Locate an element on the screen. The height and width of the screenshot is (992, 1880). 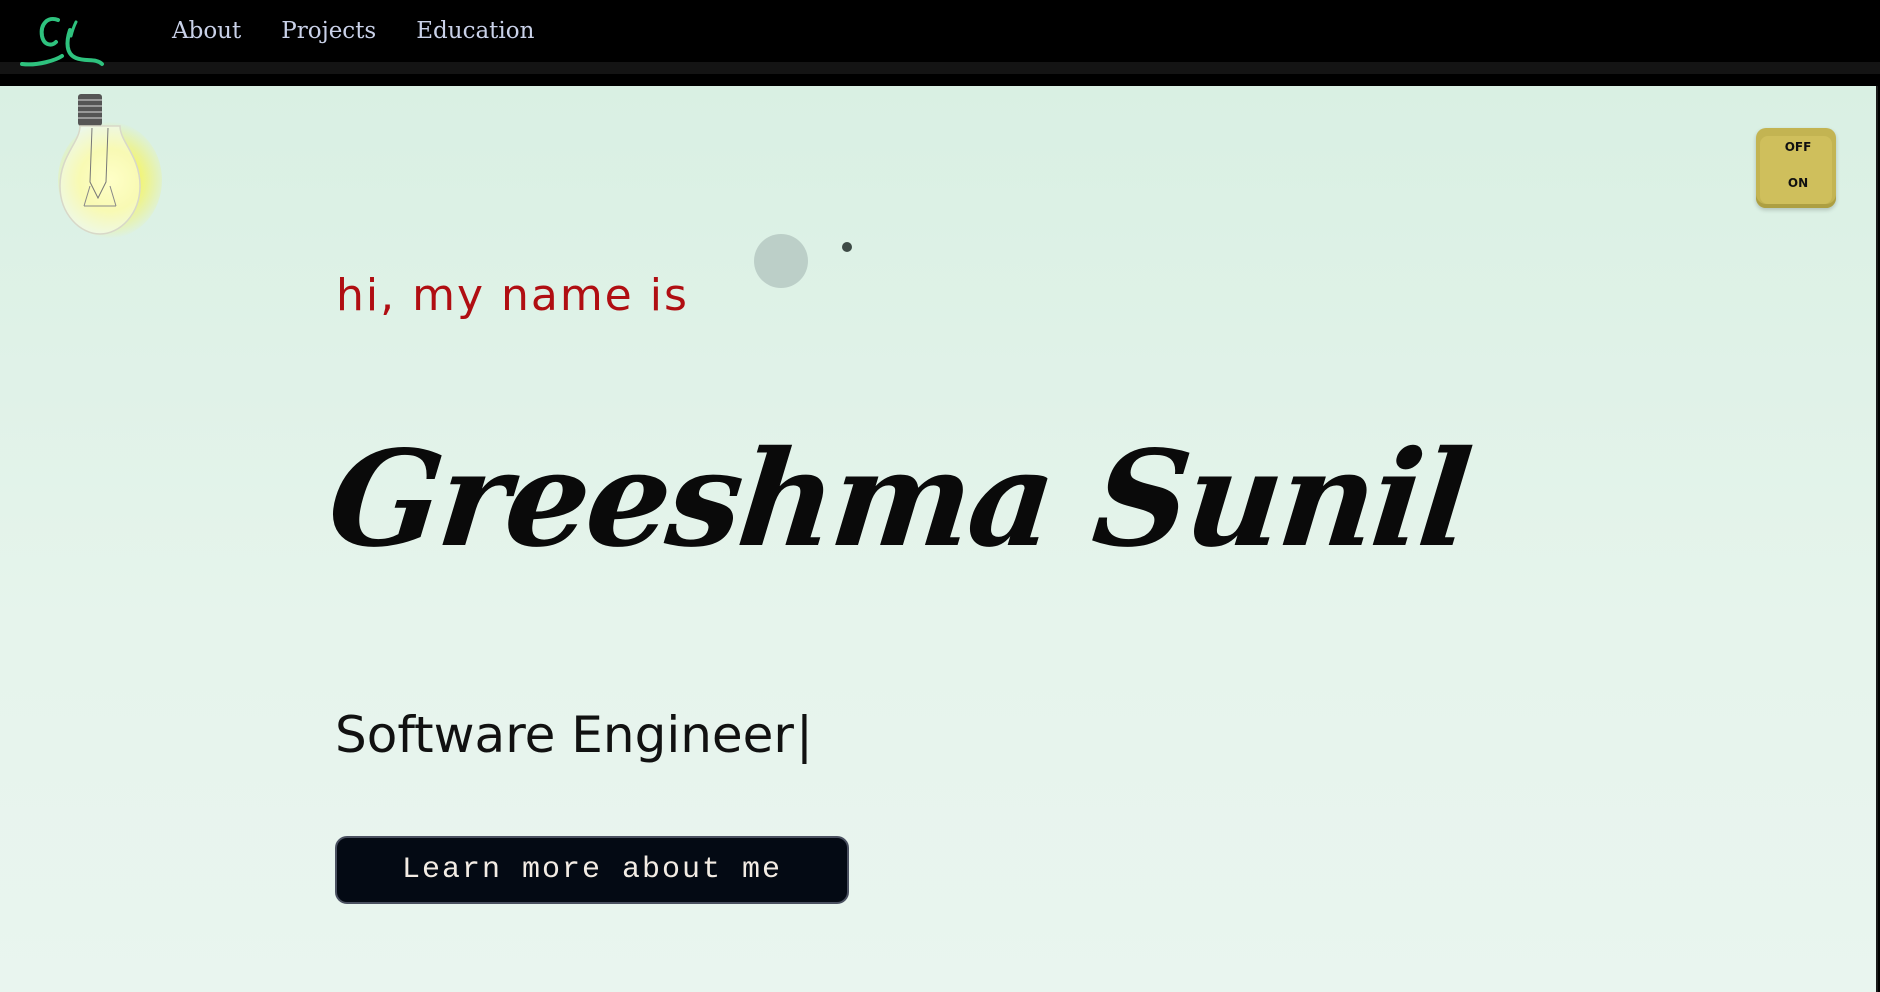
role-typewriter: Software Engineer| is located at coordinates (574, 735).